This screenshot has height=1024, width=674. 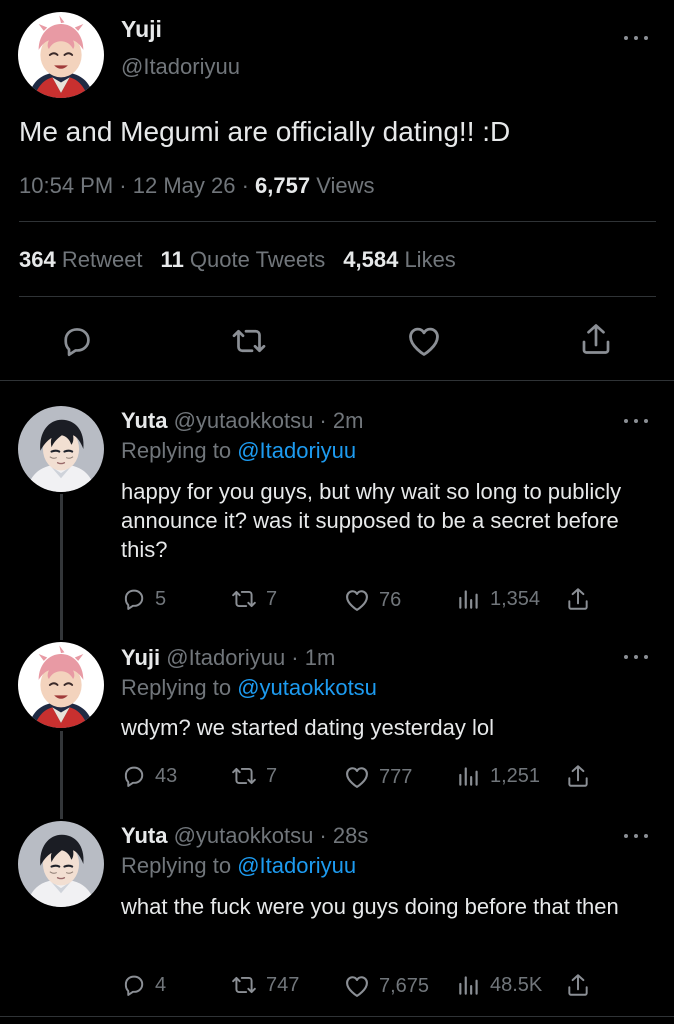 I want to click on like-count: 76, so click(x=390, y=599).